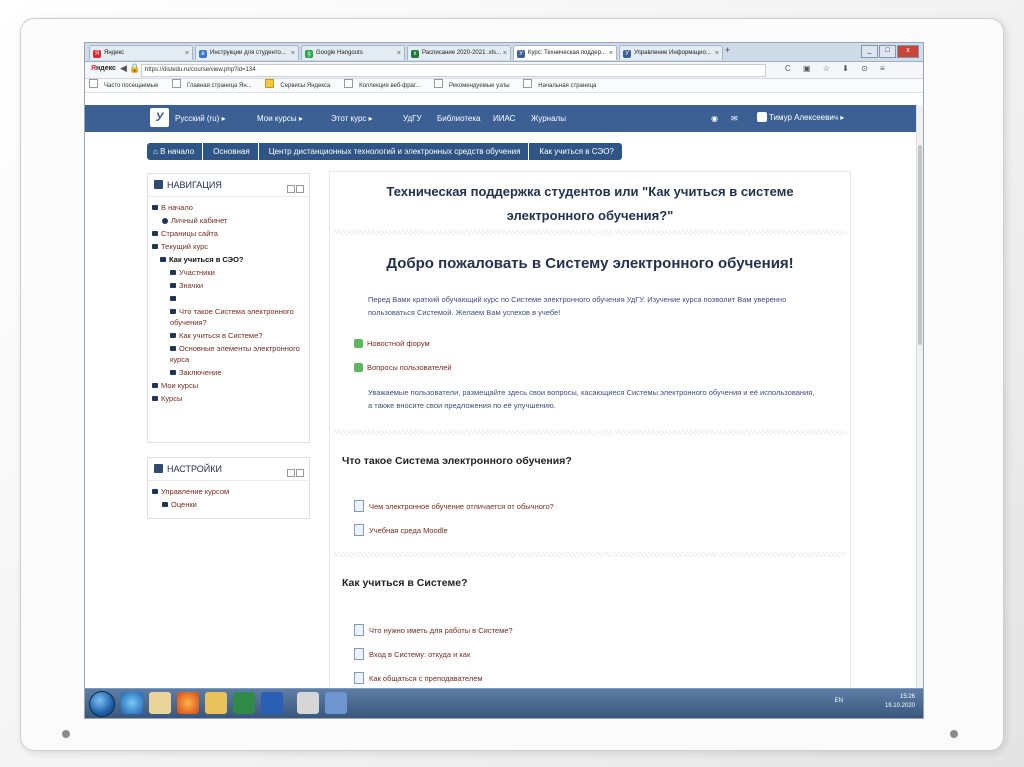 The image size is (1024, 767). I want to click on gears-icon, so click(158, 468).